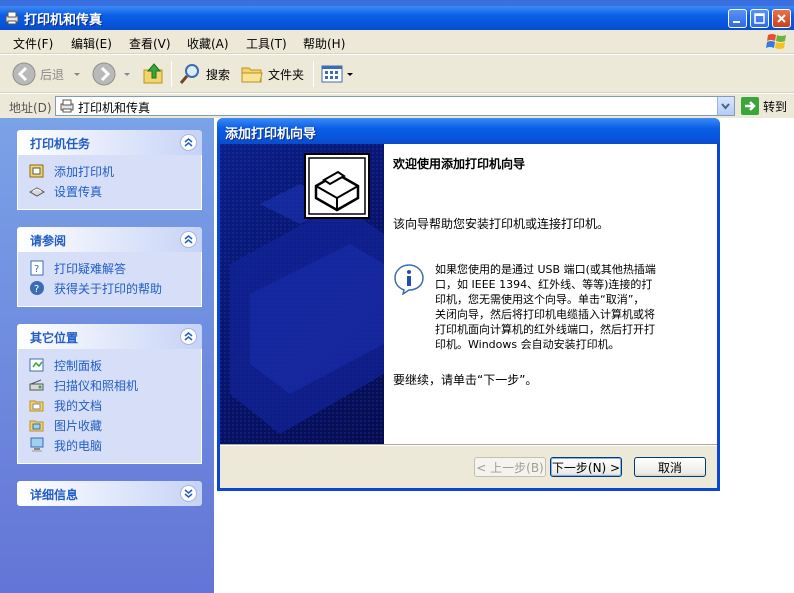 The height and width of the screenshot is (593, 794). I want to click on add-printer-icon, so click(37, 171).